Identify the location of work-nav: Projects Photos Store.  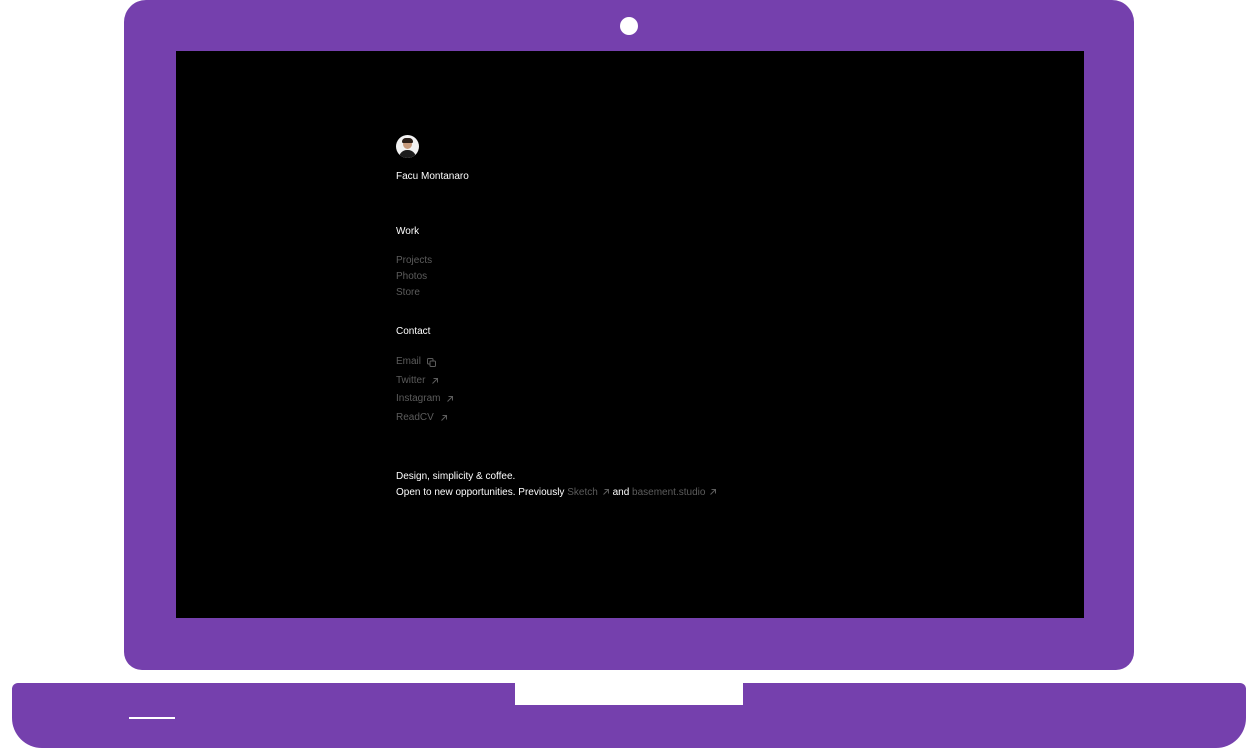
(696, 277).